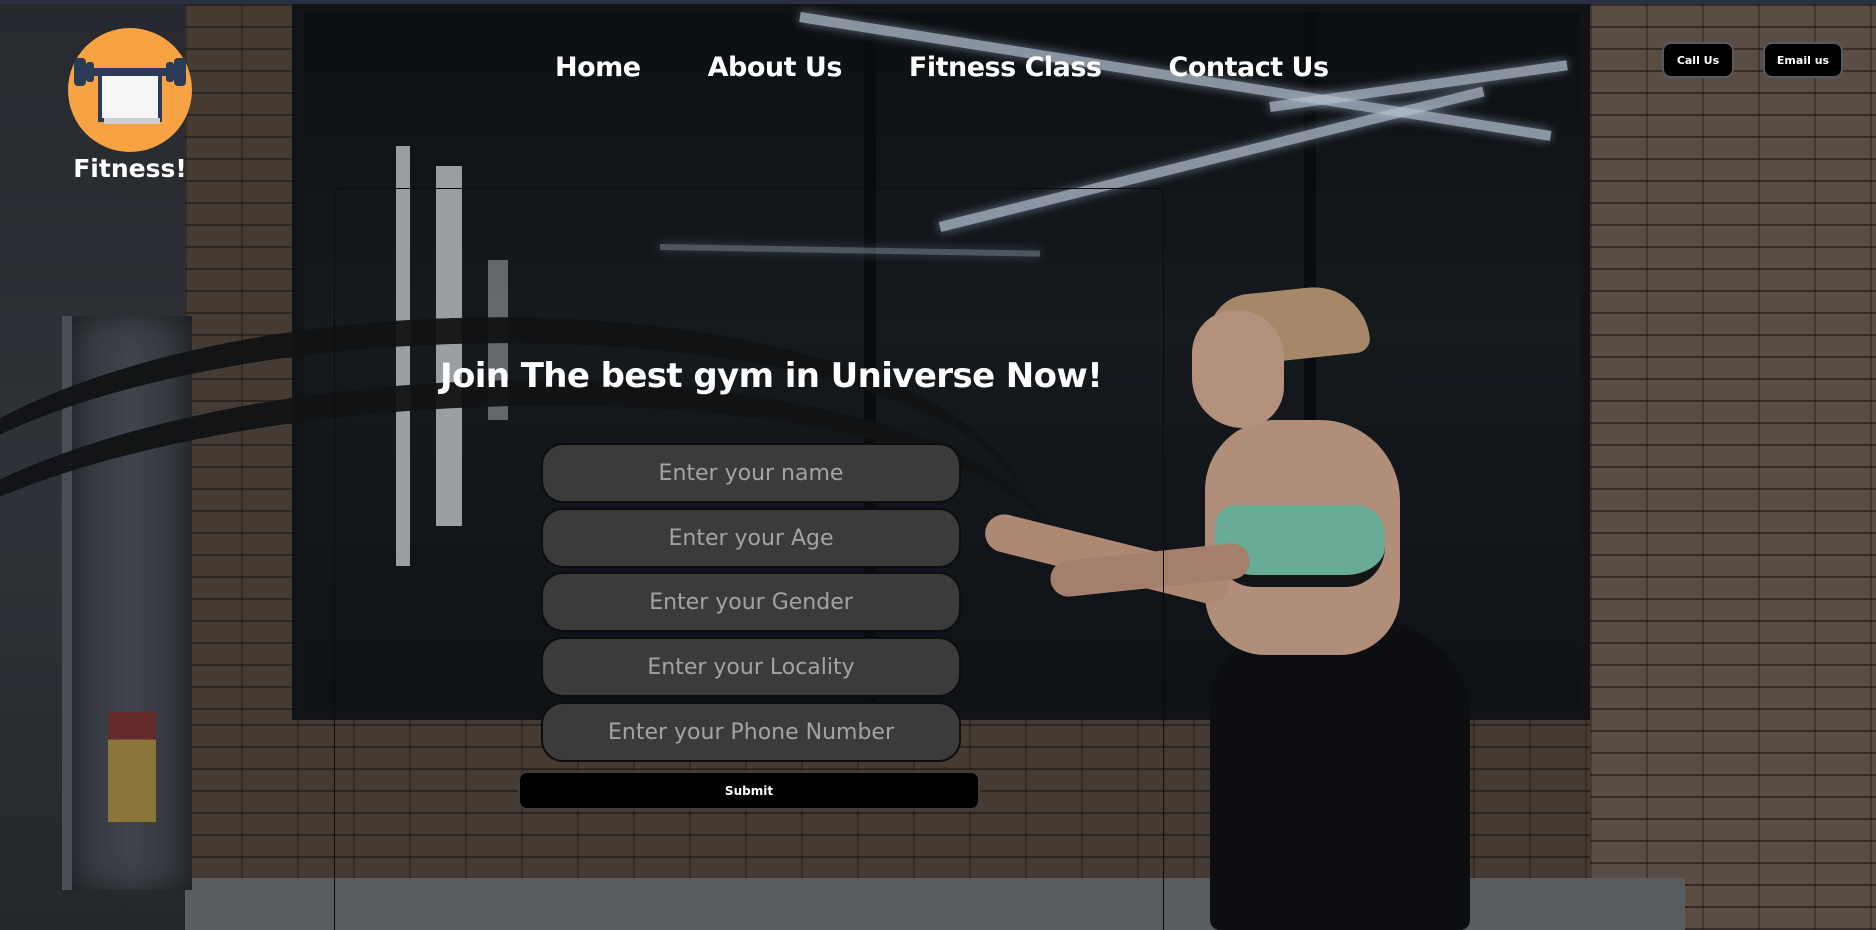  Describe the element at coordinates (598, 67) in the screenshot. I see `nav-item-home: Home` at that location.